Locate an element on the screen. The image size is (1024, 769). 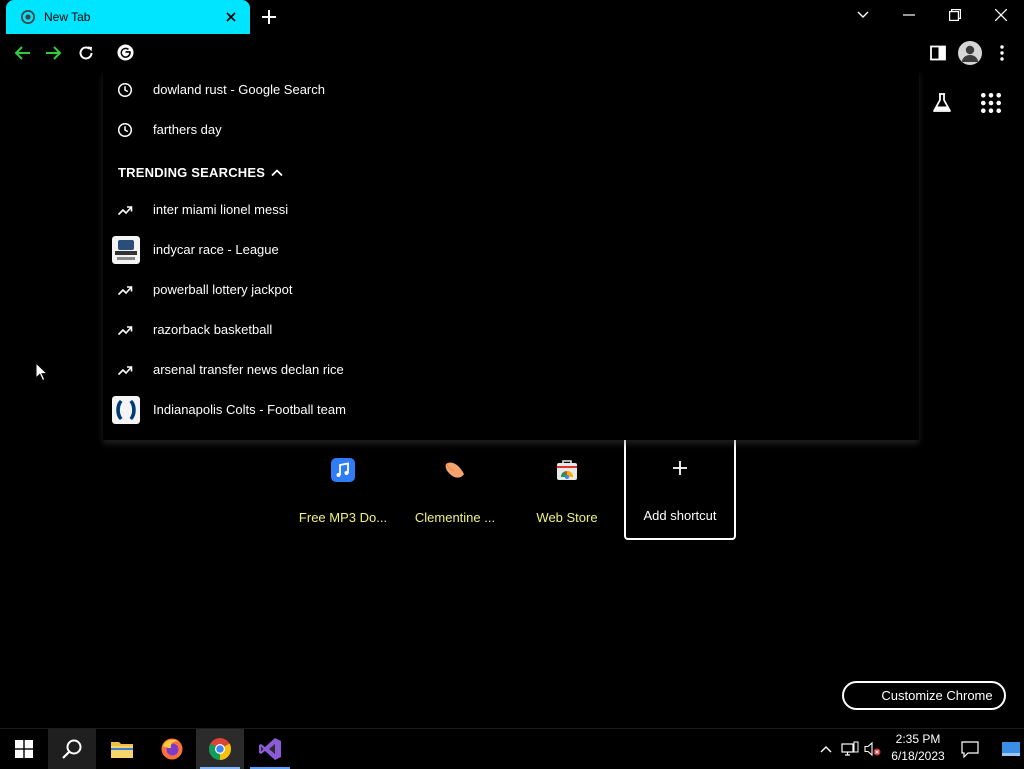
taskbar-file-explorer is located at coordinates (122, 749).